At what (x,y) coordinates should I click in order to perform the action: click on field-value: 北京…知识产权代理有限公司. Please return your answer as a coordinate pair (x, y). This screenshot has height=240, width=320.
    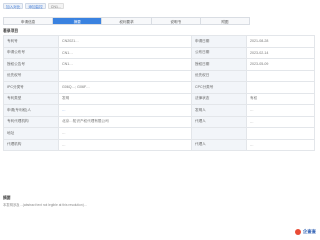
    Looking at the image, I should click on (125, 121).